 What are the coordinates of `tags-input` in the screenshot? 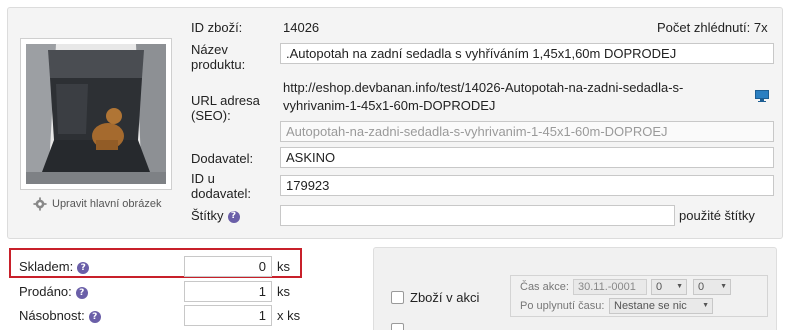 It's located at (477, 215).